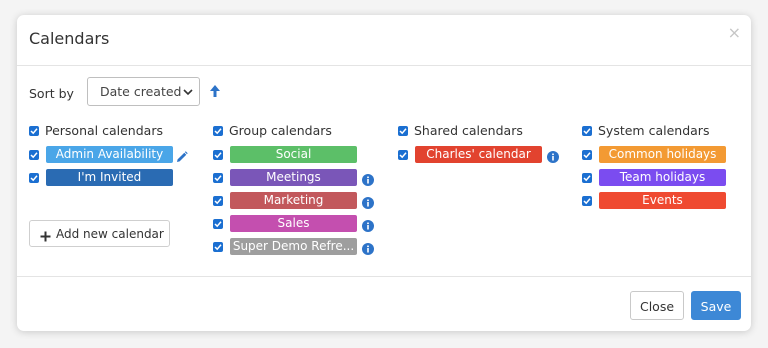 The image size is (768, 348). I want to click on calendar-tag: Events, so click(662, 200).